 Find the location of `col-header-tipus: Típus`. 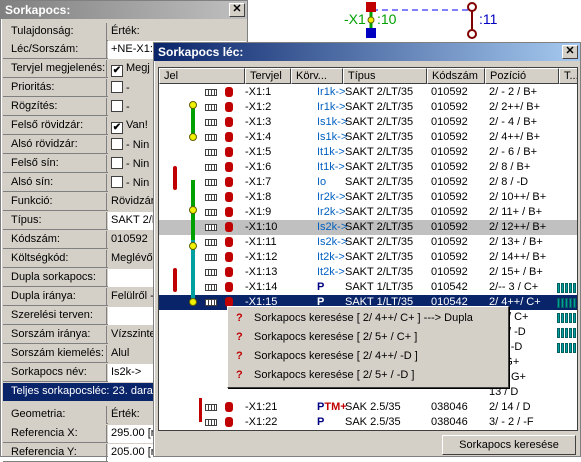

col-header-tipus: Típus is located at coordinates (385, 76).